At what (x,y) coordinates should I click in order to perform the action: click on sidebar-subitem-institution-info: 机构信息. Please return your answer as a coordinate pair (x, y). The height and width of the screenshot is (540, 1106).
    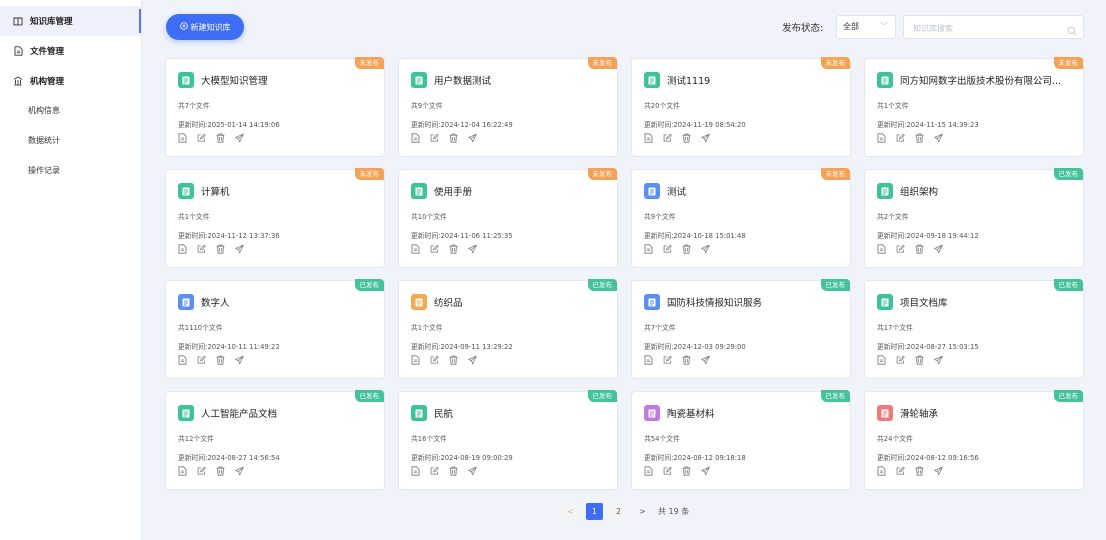
    Looking at the image, I should click on (44, 111).